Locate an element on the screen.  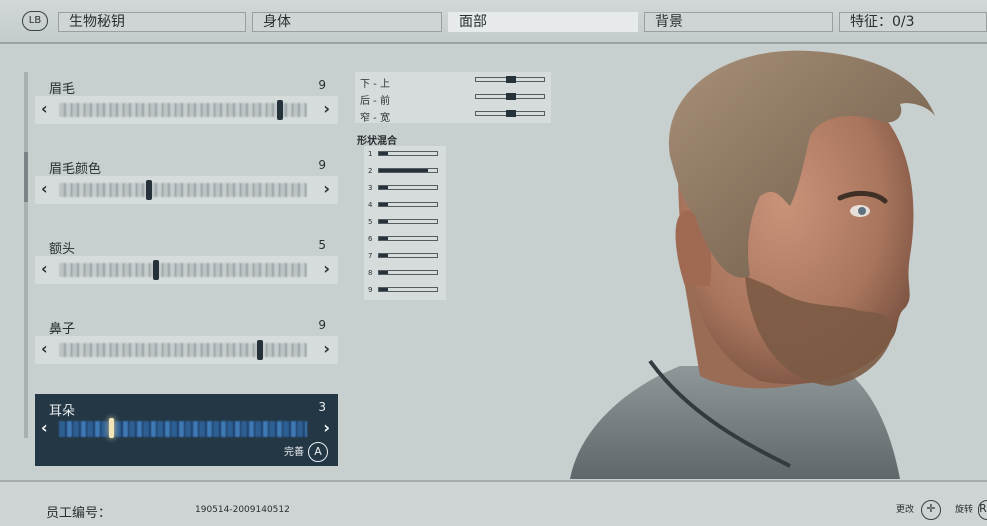
slider-eyebrows: 眉毛 9 ‹ › is located at coordinates (186, 101).